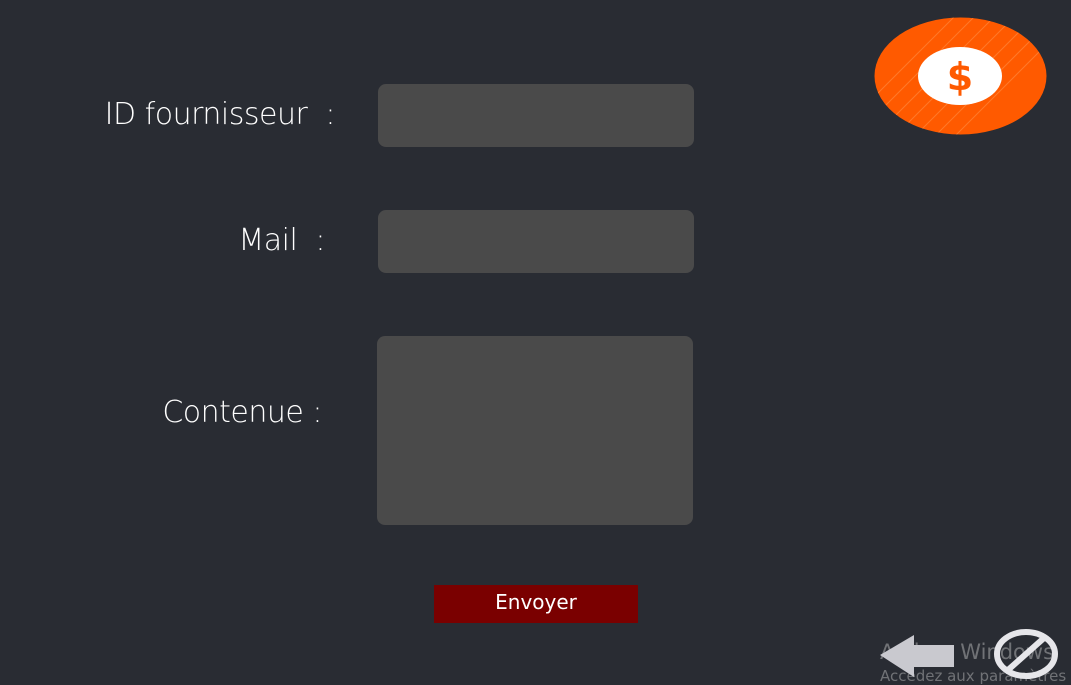 The width and height of the screenshot is (1071, 685). I want to click on dollar-symbol: $, so click(960, 77).